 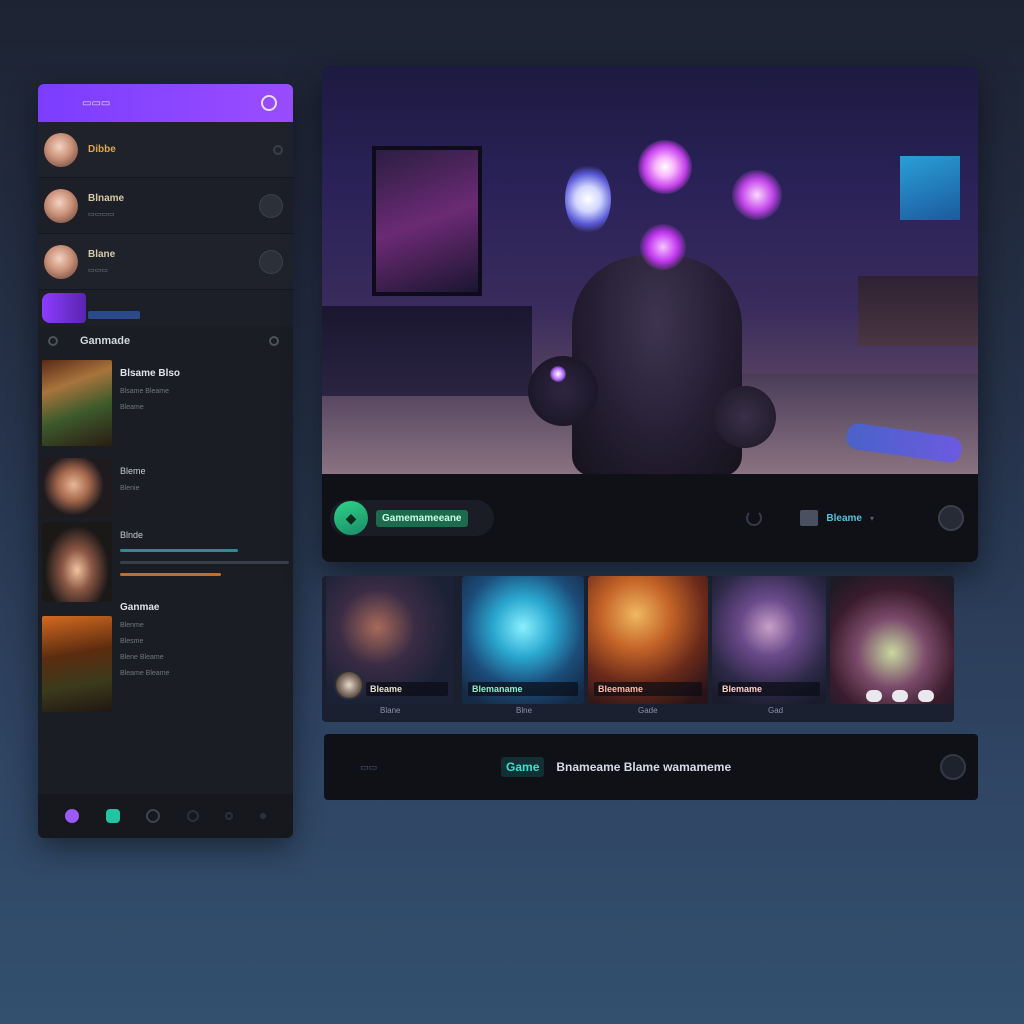 What do you see at coordinates (132, 625) in the screenshot?
I see `item-line: Blenme` at bounding box center [132, 625].